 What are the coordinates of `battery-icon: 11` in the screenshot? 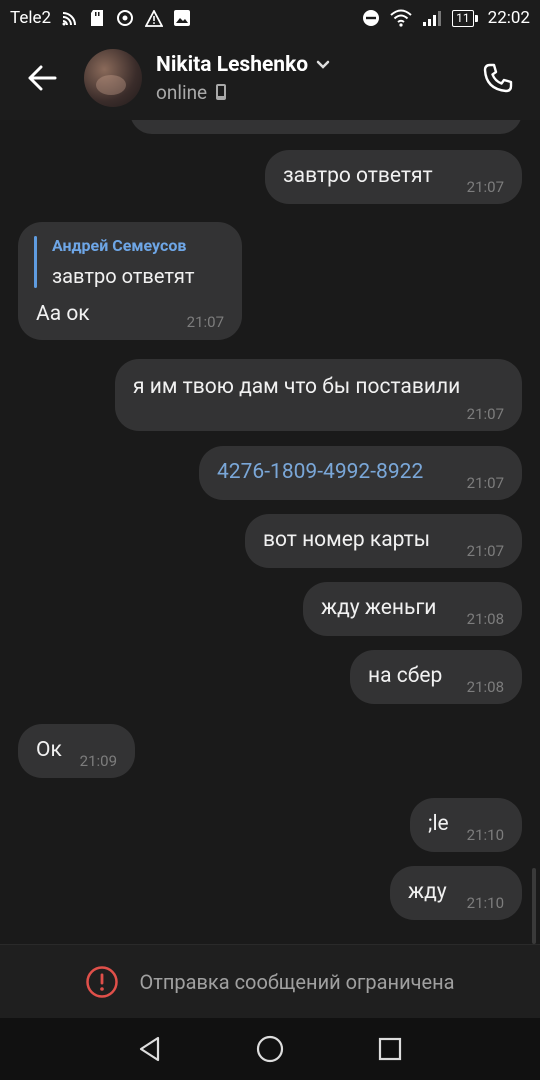 It's located at (465, 18).